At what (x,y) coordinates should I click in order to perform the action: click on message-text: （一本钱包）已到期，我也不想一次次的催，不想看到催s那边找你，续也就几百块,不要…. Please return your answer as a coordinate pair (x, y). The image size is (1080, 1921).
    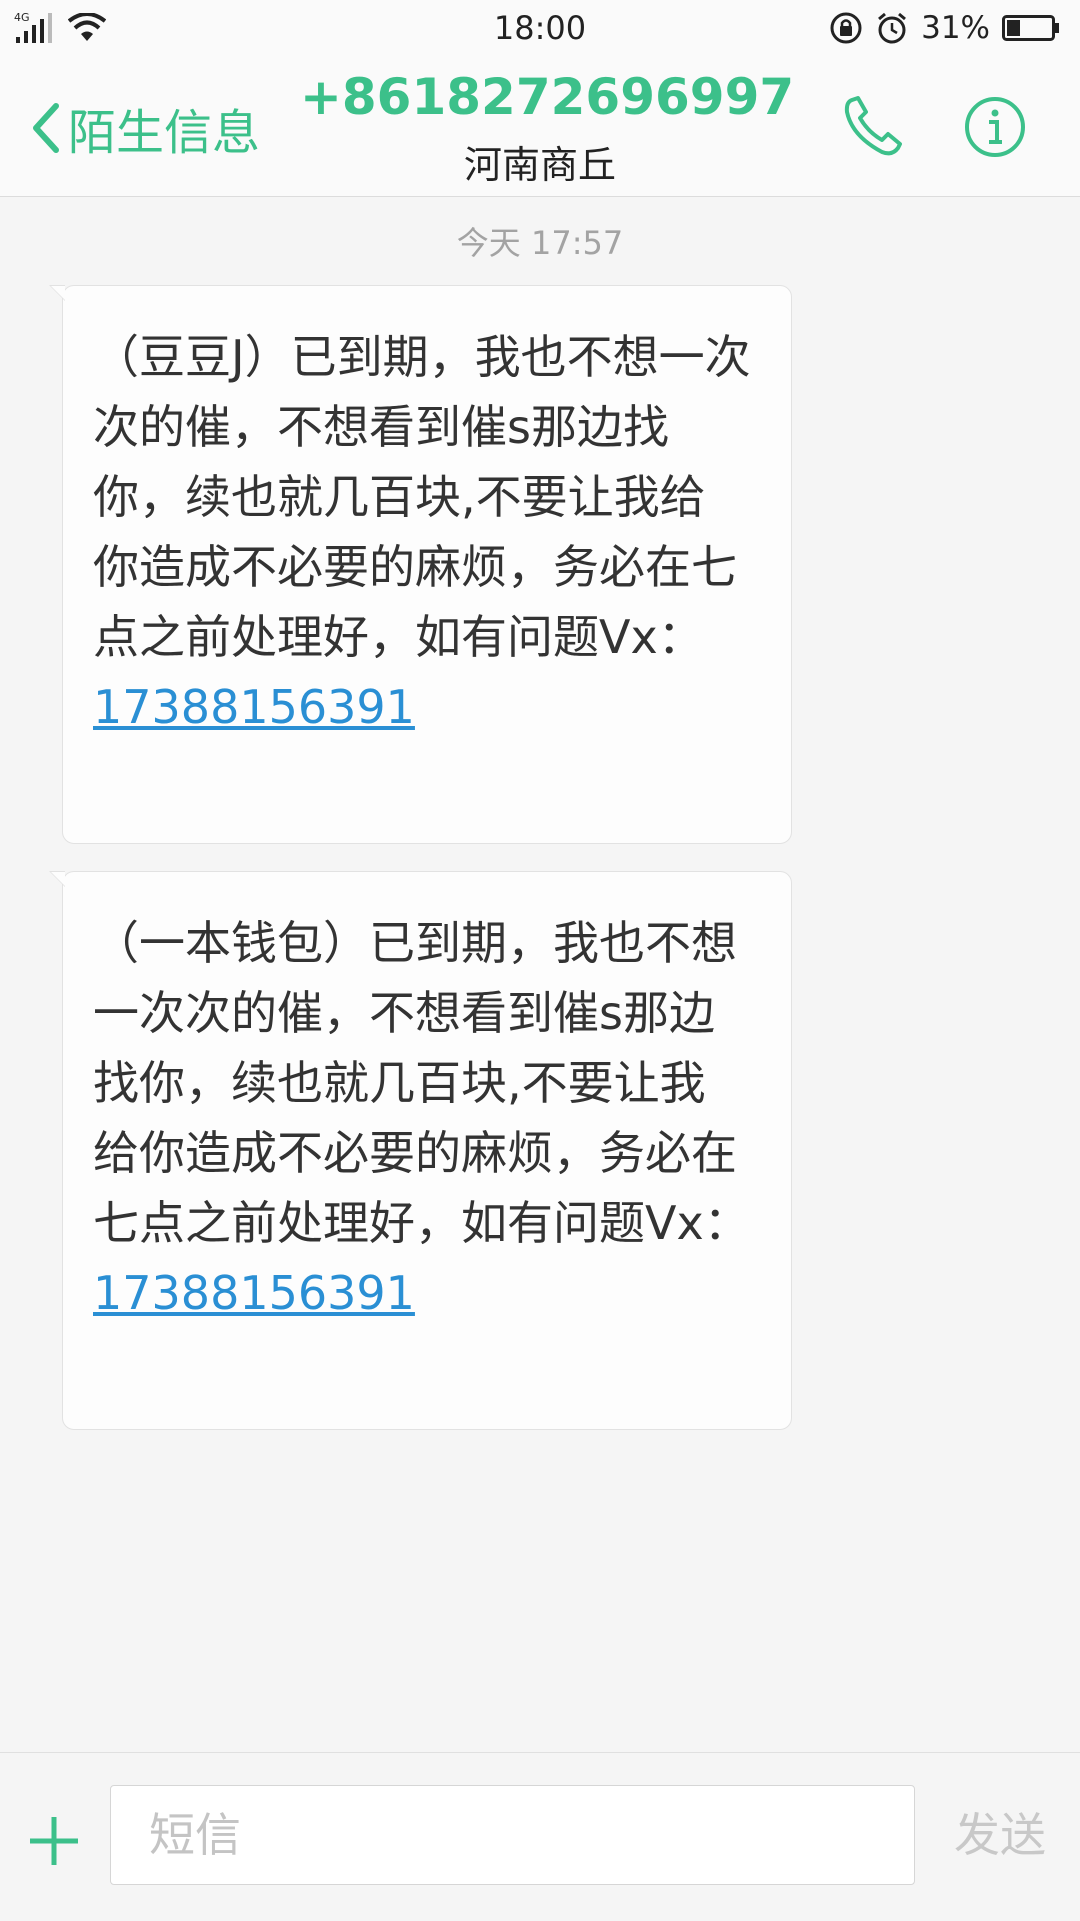
    Looking at the image, I should click on (421, 1083).